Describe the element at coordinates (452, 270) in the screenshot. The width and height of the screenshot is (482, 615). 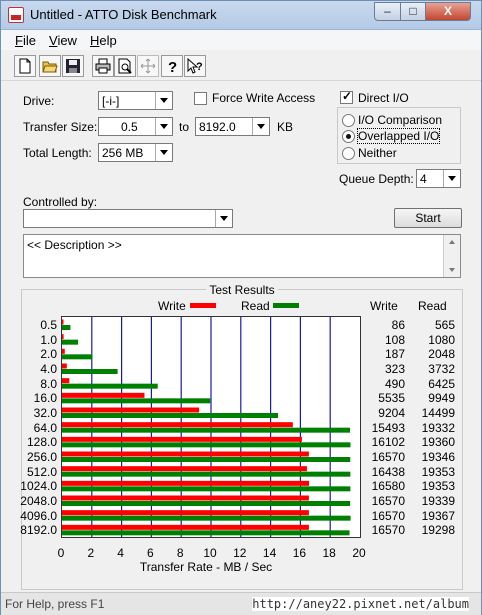
I see `scroll-down-icon` at that location.